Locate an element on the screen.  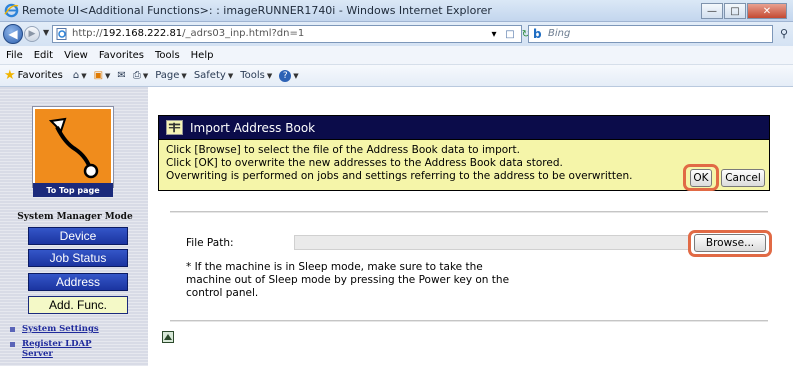
home-button: ⌂ ▼ is located at coordinates (80, 75).